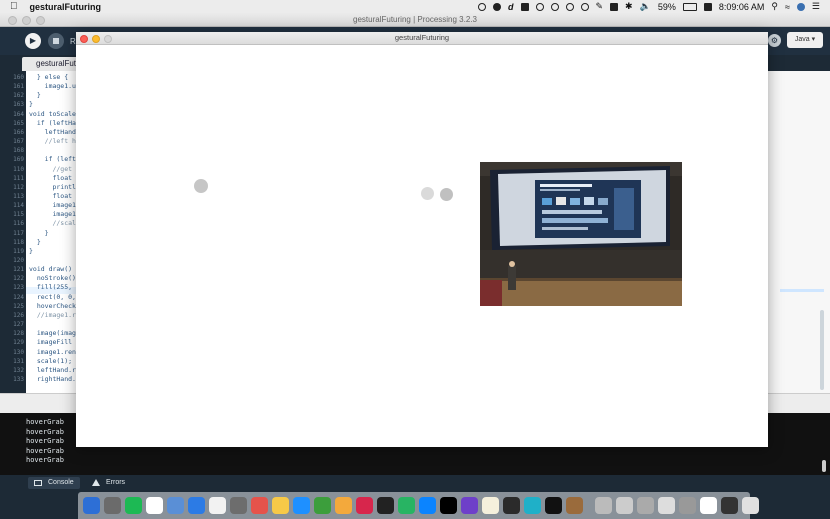 The width and height of the screenshot is (830, 519). I want to click on quicktime-icon, so click(553, 505).